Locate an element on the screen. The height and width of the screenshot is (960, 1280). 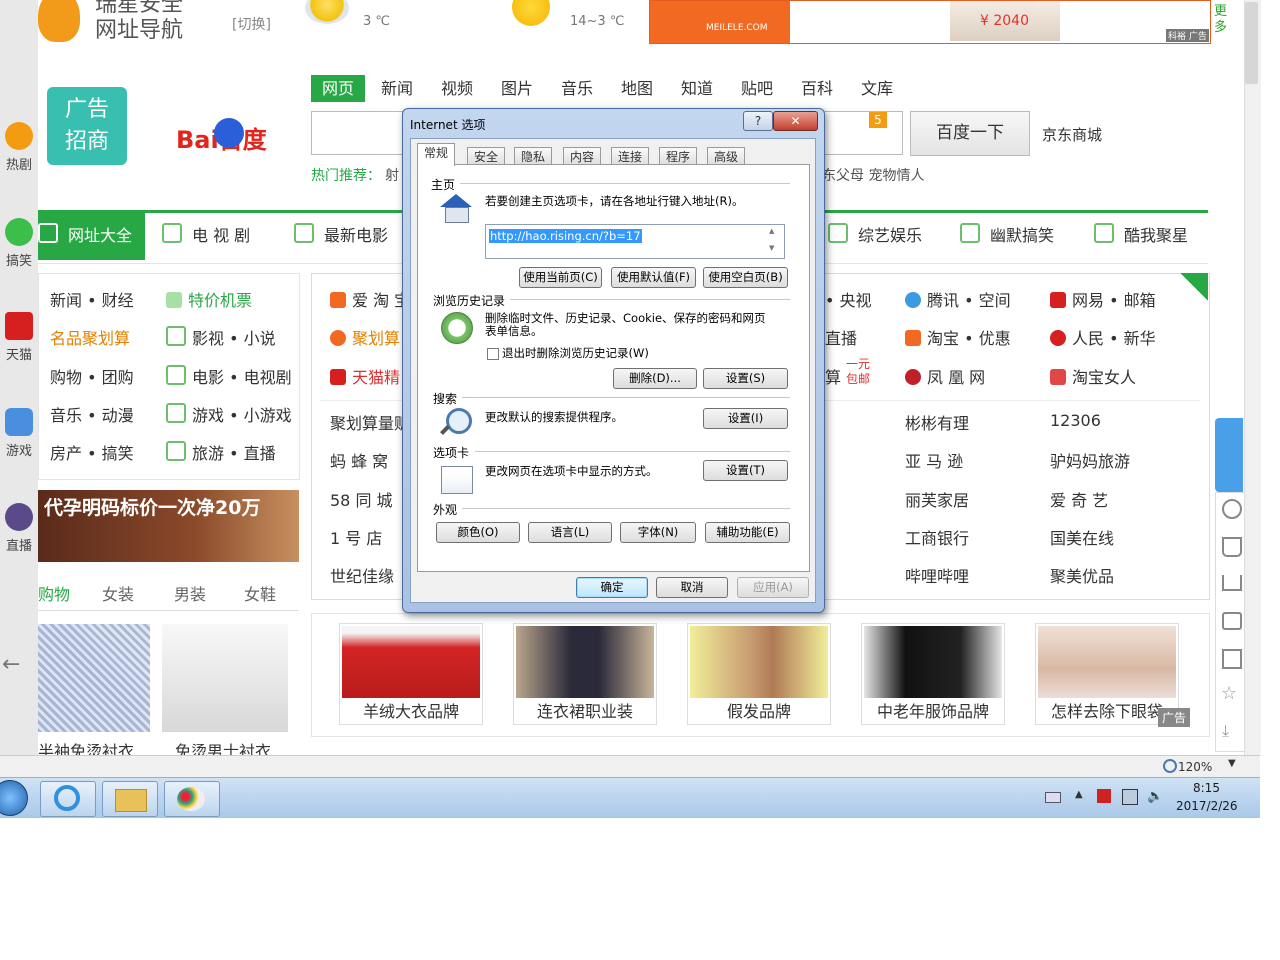
star-icon: ☆ is located at coordinates (1229, 693).